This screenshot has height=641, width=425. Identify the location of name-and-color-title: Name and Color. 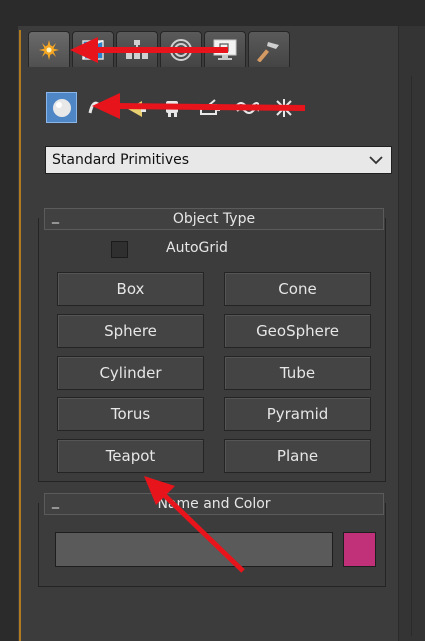
(214, 504).